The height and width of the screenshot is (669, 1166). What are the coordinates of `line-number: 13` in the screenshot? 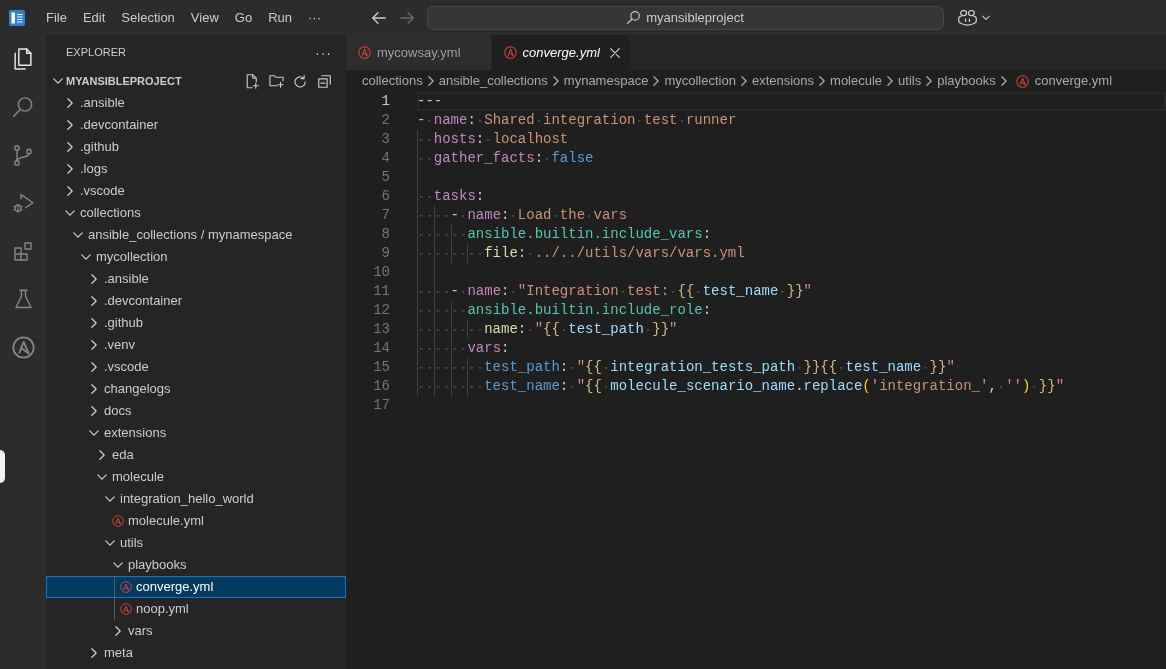 It's located at (381, 329).